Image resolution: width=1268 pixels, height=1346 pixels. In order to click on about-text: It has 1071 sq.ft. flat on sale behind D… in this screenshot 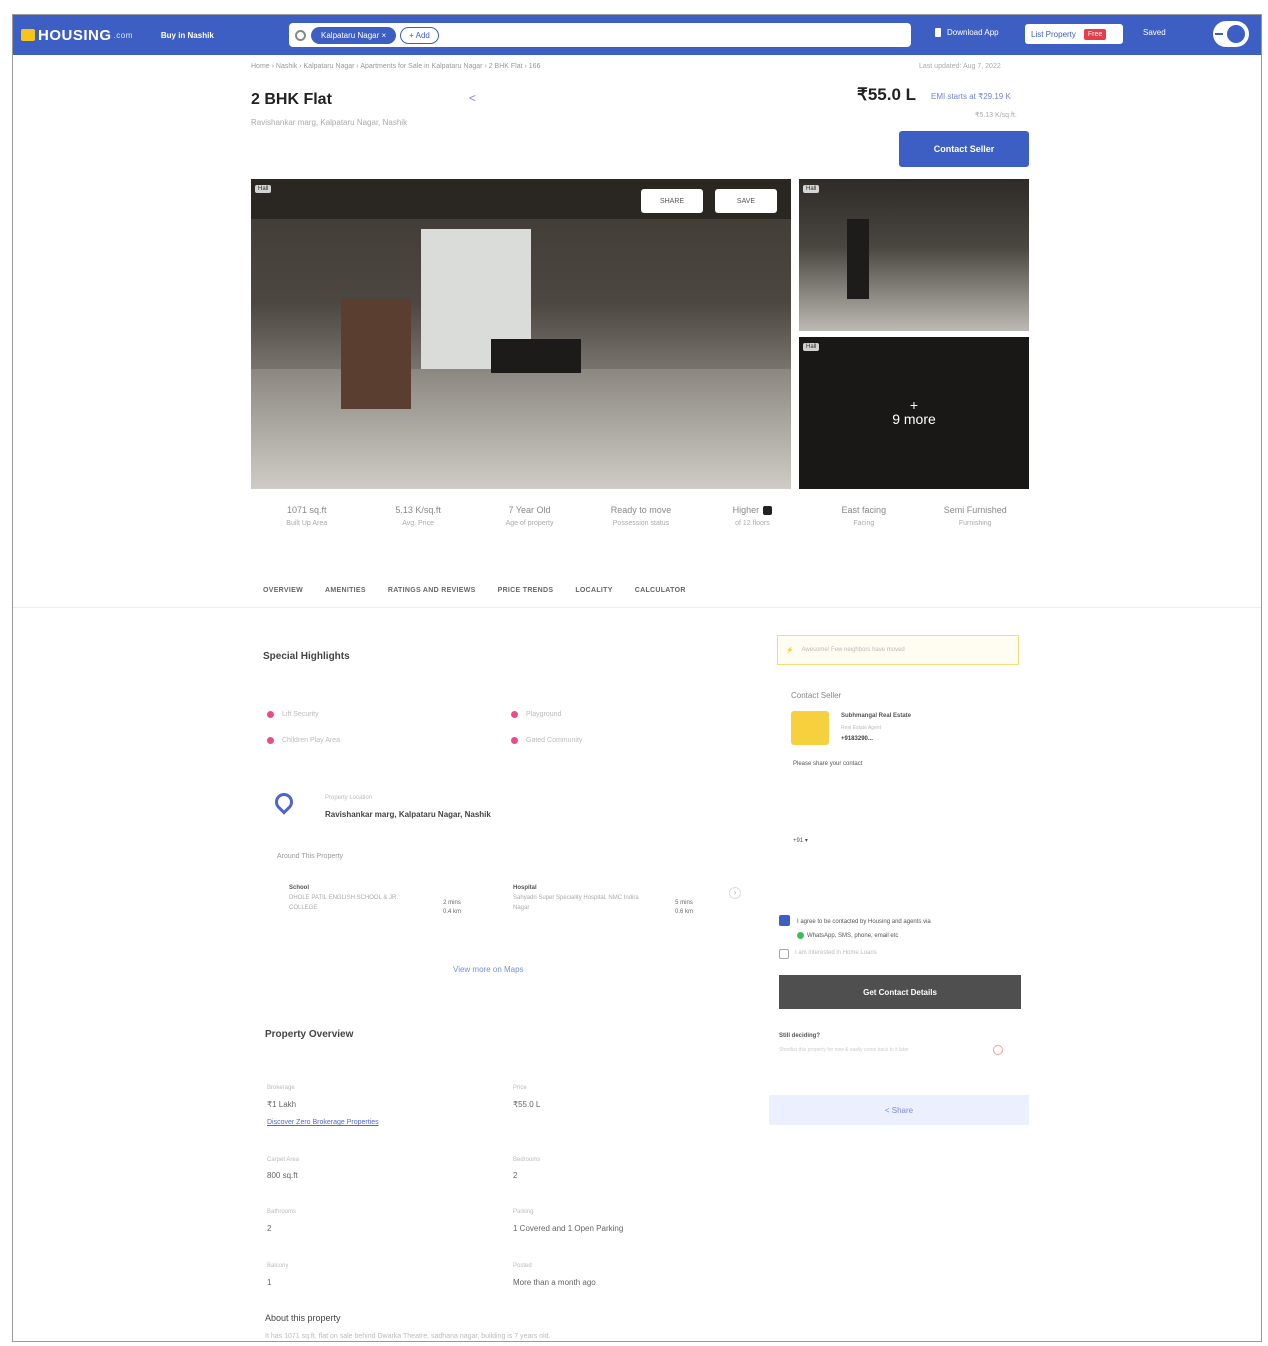, I will do `click(408, 1336)`.